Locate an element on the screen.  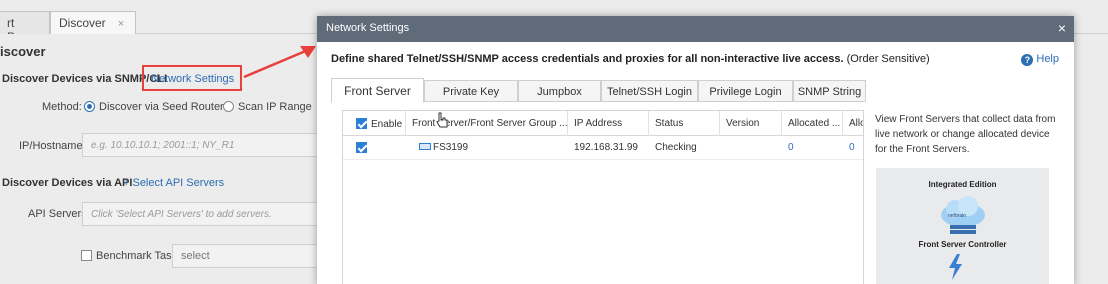
lightning-icon is located at coordinates (955, 267).